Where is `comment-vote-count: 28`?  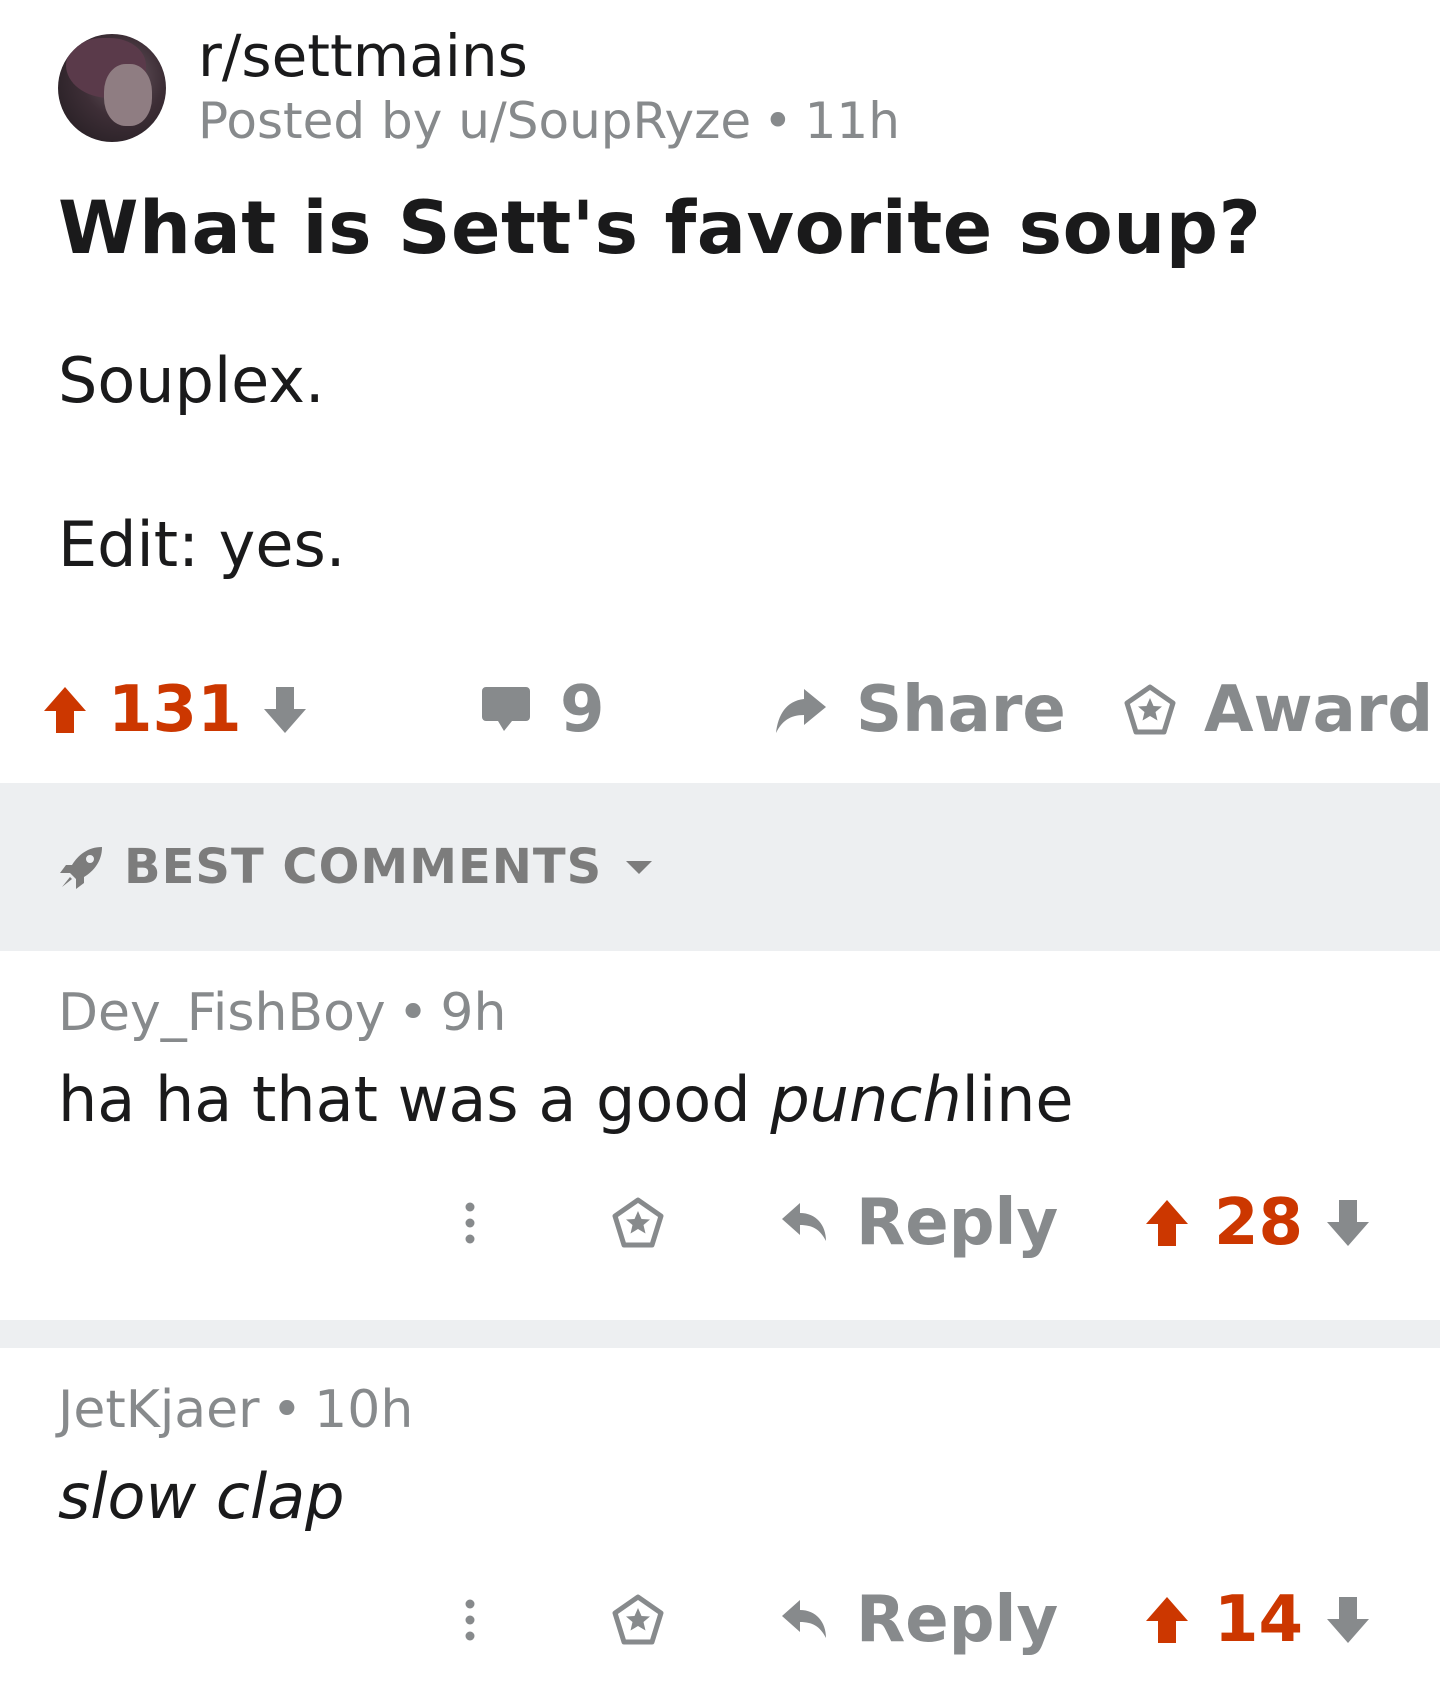
comment-vote-count: 28 is located at coordinates (1259, 1223).